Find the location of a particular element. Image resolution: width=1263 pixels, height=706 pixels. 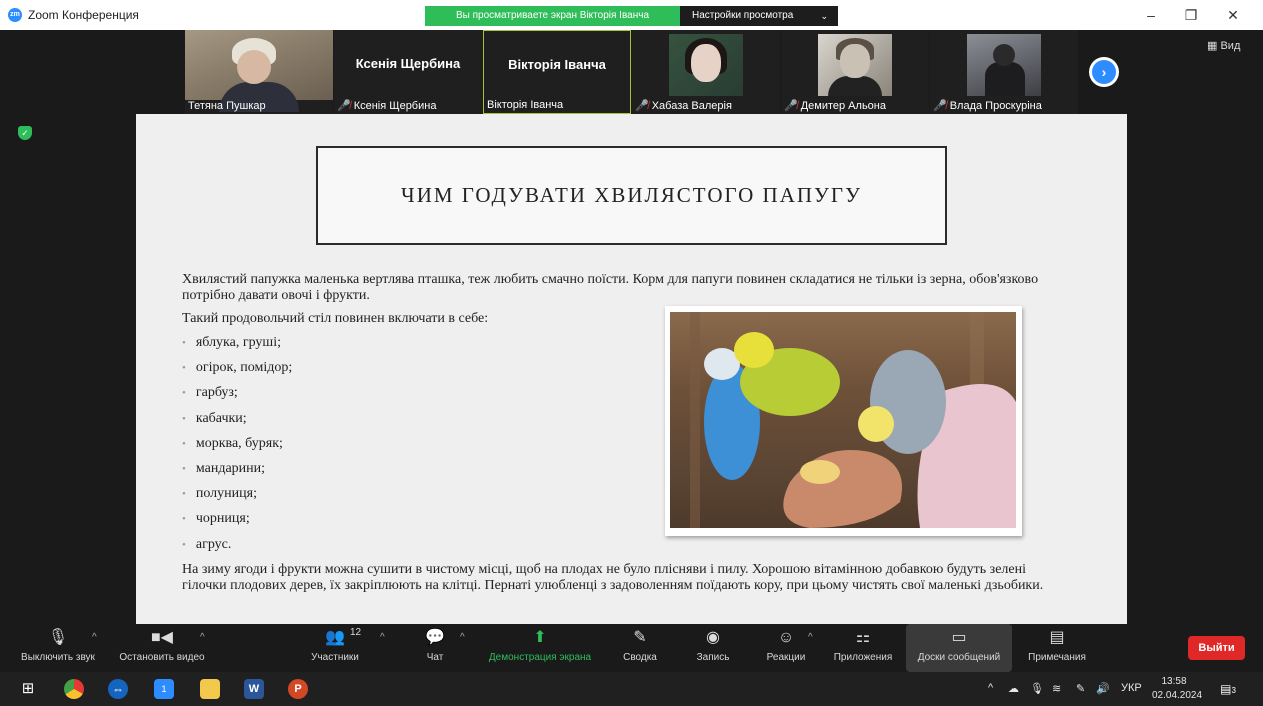

list-item: • полуниця; is located at coordinates (219, 494).